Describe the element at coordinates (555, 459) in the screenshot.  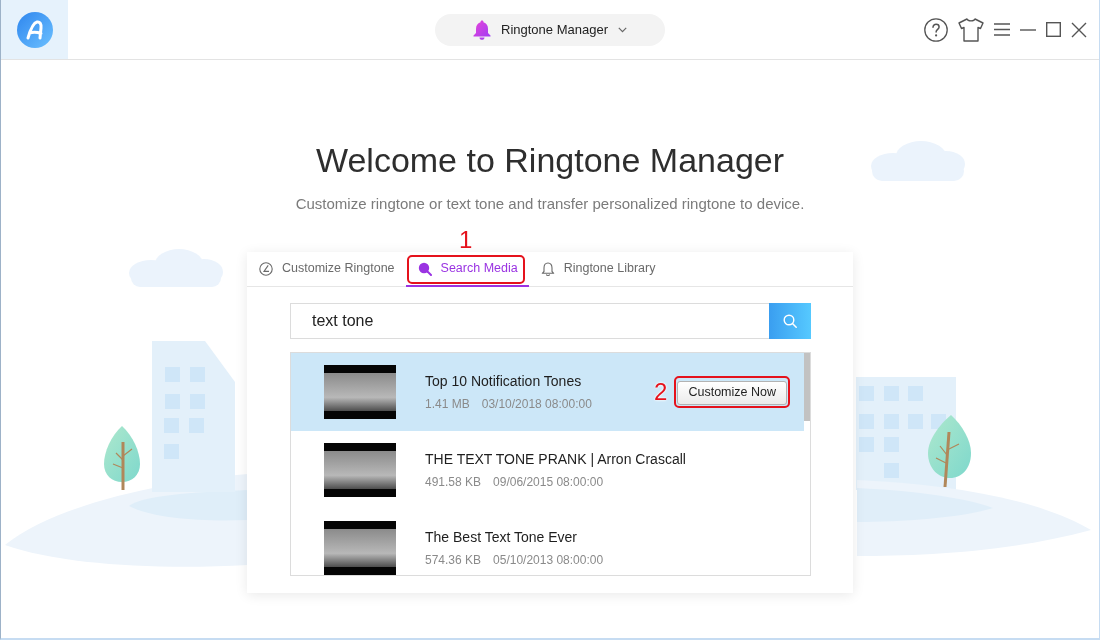
I see `video-title: THE TEXT TONE PRANK | Arron Crascall` at that location.